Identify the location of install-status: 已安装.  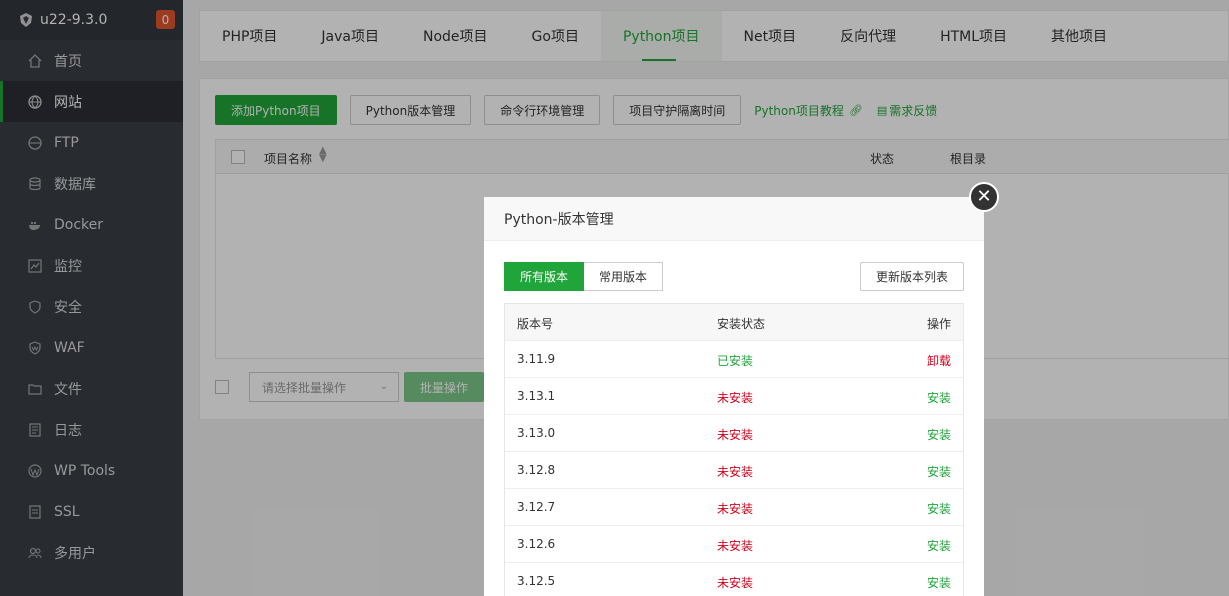
(735, 361).